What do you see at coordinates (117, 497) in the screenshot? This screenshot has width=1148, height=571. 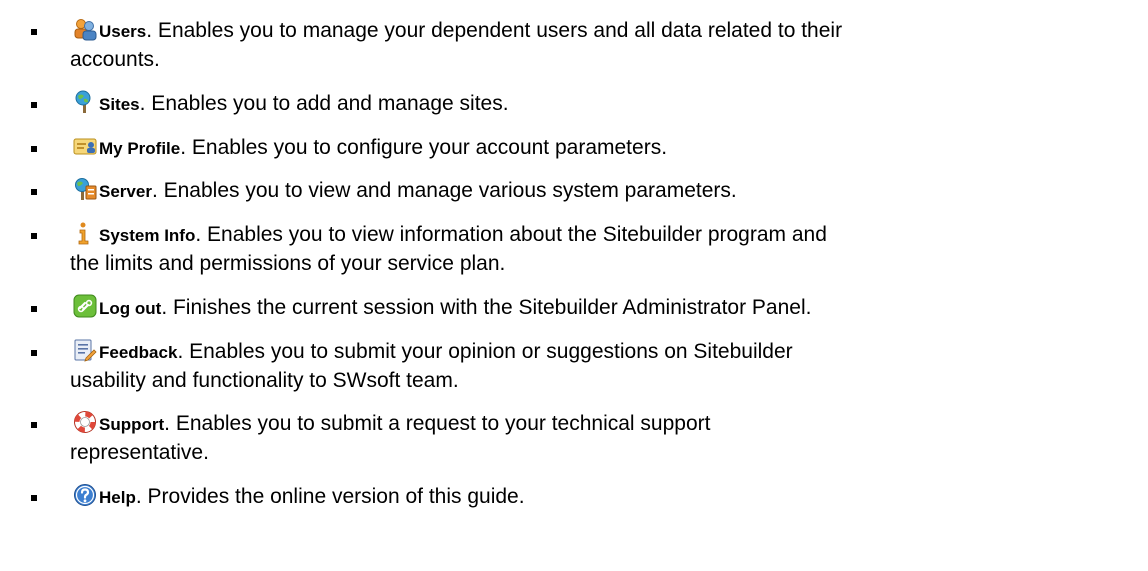 I see `item-name: Help` at bounding box center [117, 497].